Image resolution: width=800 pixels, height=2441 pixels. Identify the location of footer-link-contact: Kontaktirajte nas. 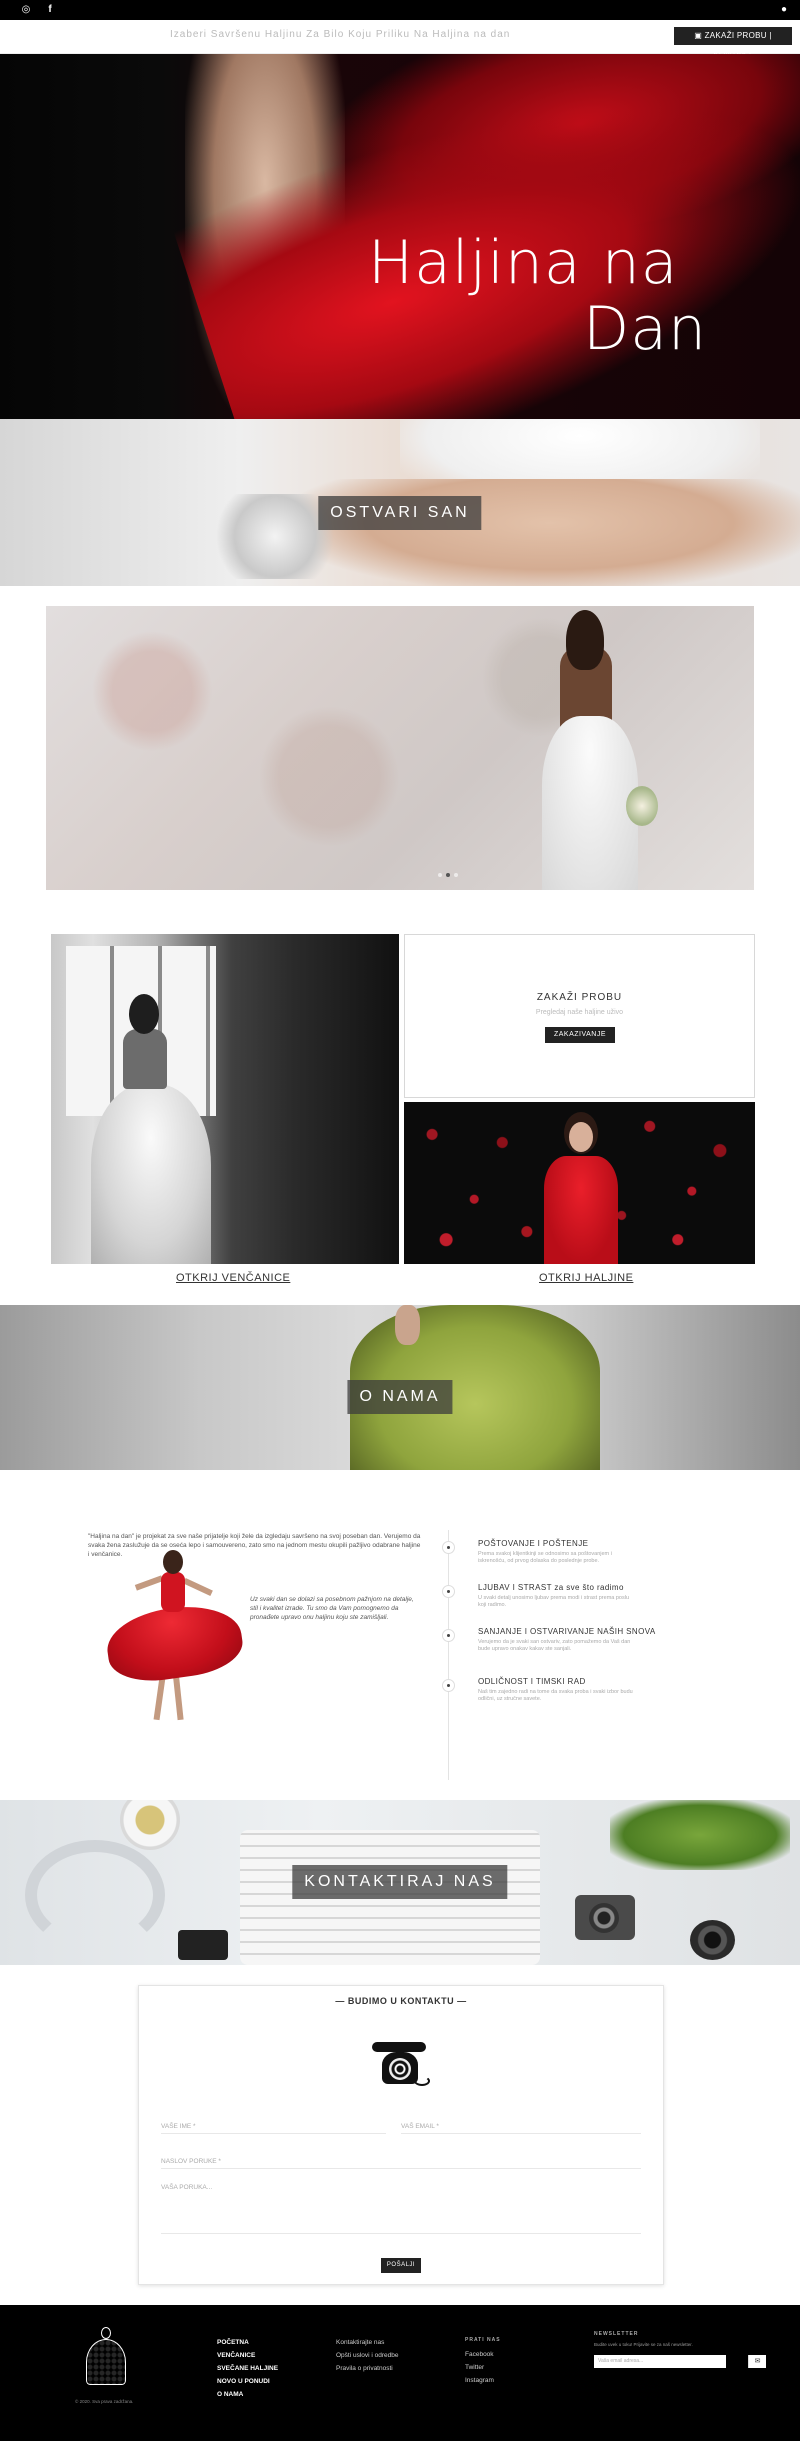
(367, 2342).